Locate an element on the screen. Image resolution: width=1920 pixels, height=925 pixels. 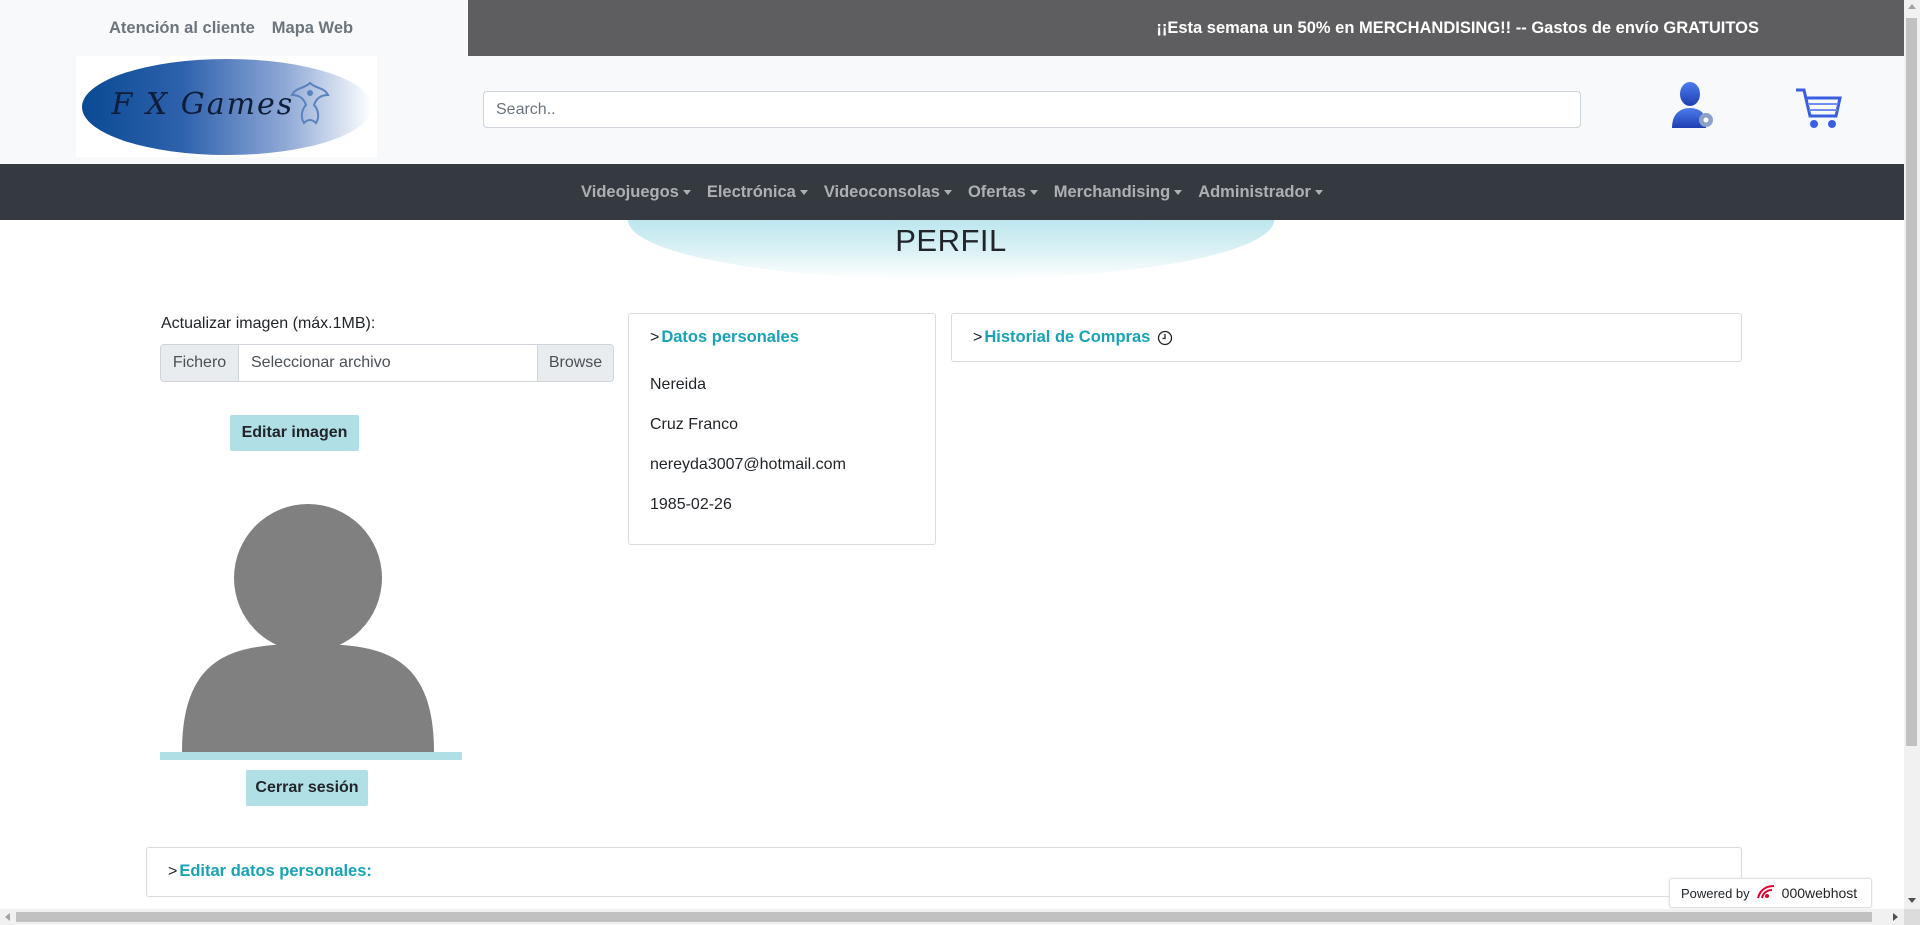
customer-service-link: Atención al cliente is located at coordinates (182, 28).